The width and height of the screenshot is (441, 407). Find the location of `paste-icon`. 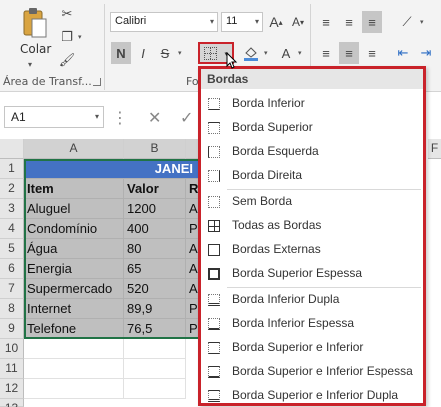

paste-icon is located at coordinates (35, 23).